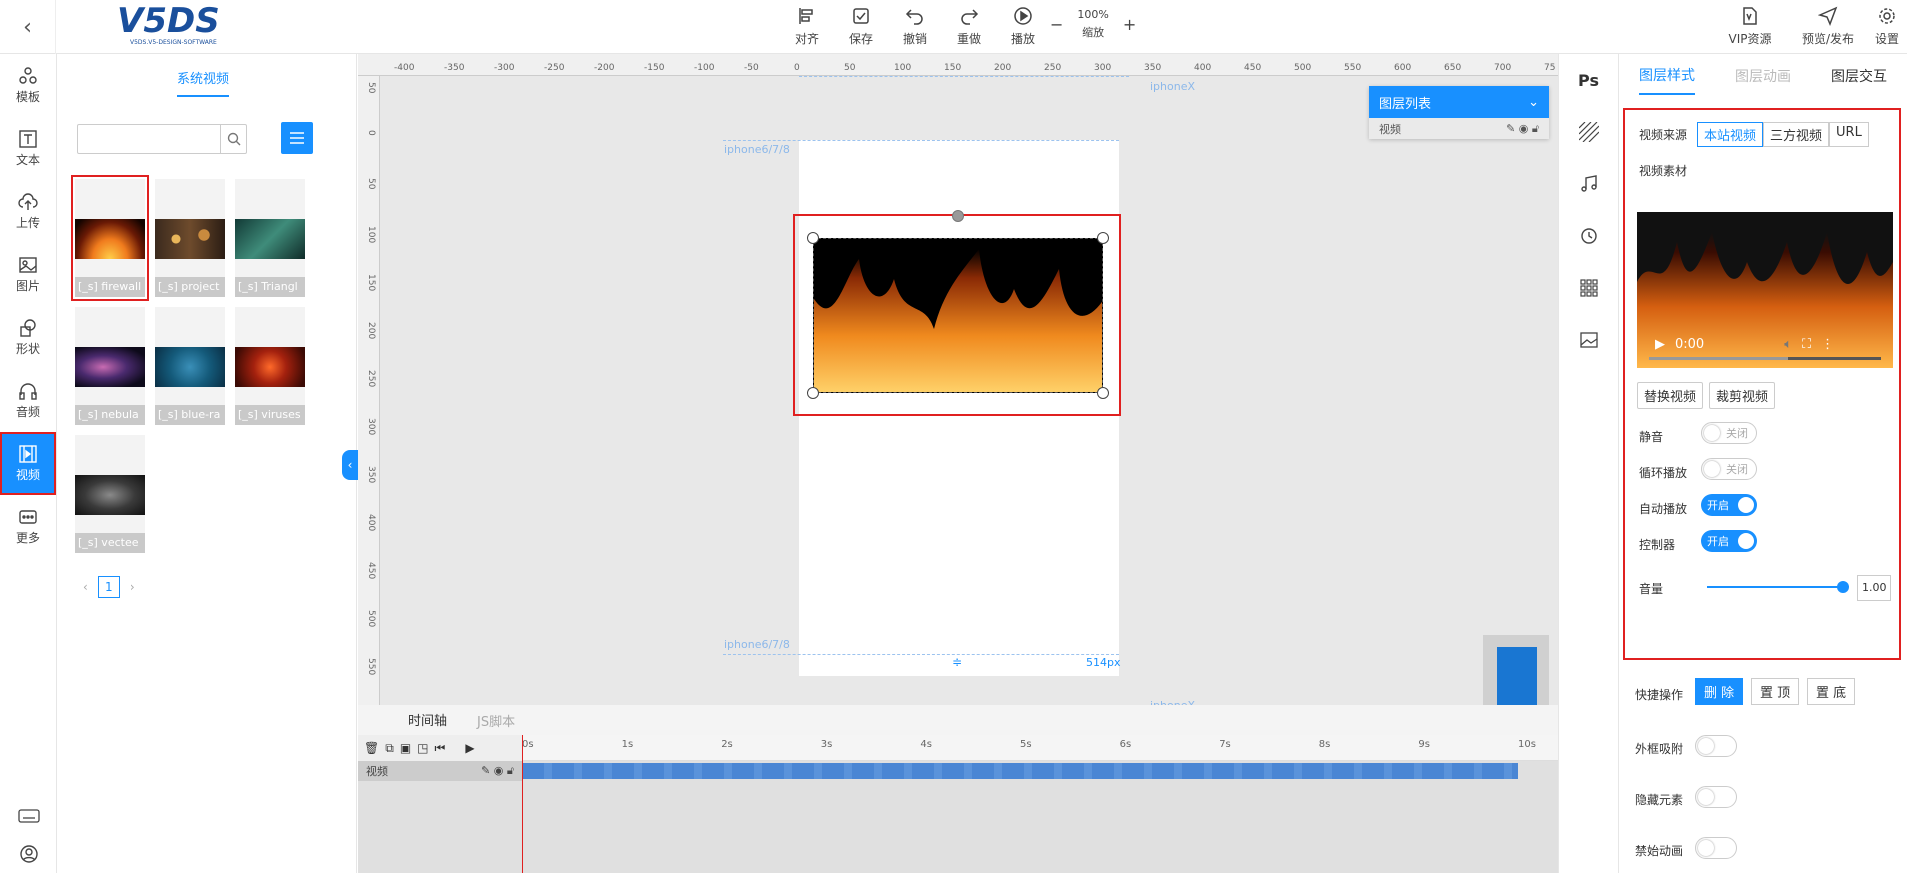 This screenshot has height=873, width=1907. What do you see at coordinates (1667, 76) in the screenshot?
I see `tab-layer-style: 图层样式` at bounding box center [1667, 76].